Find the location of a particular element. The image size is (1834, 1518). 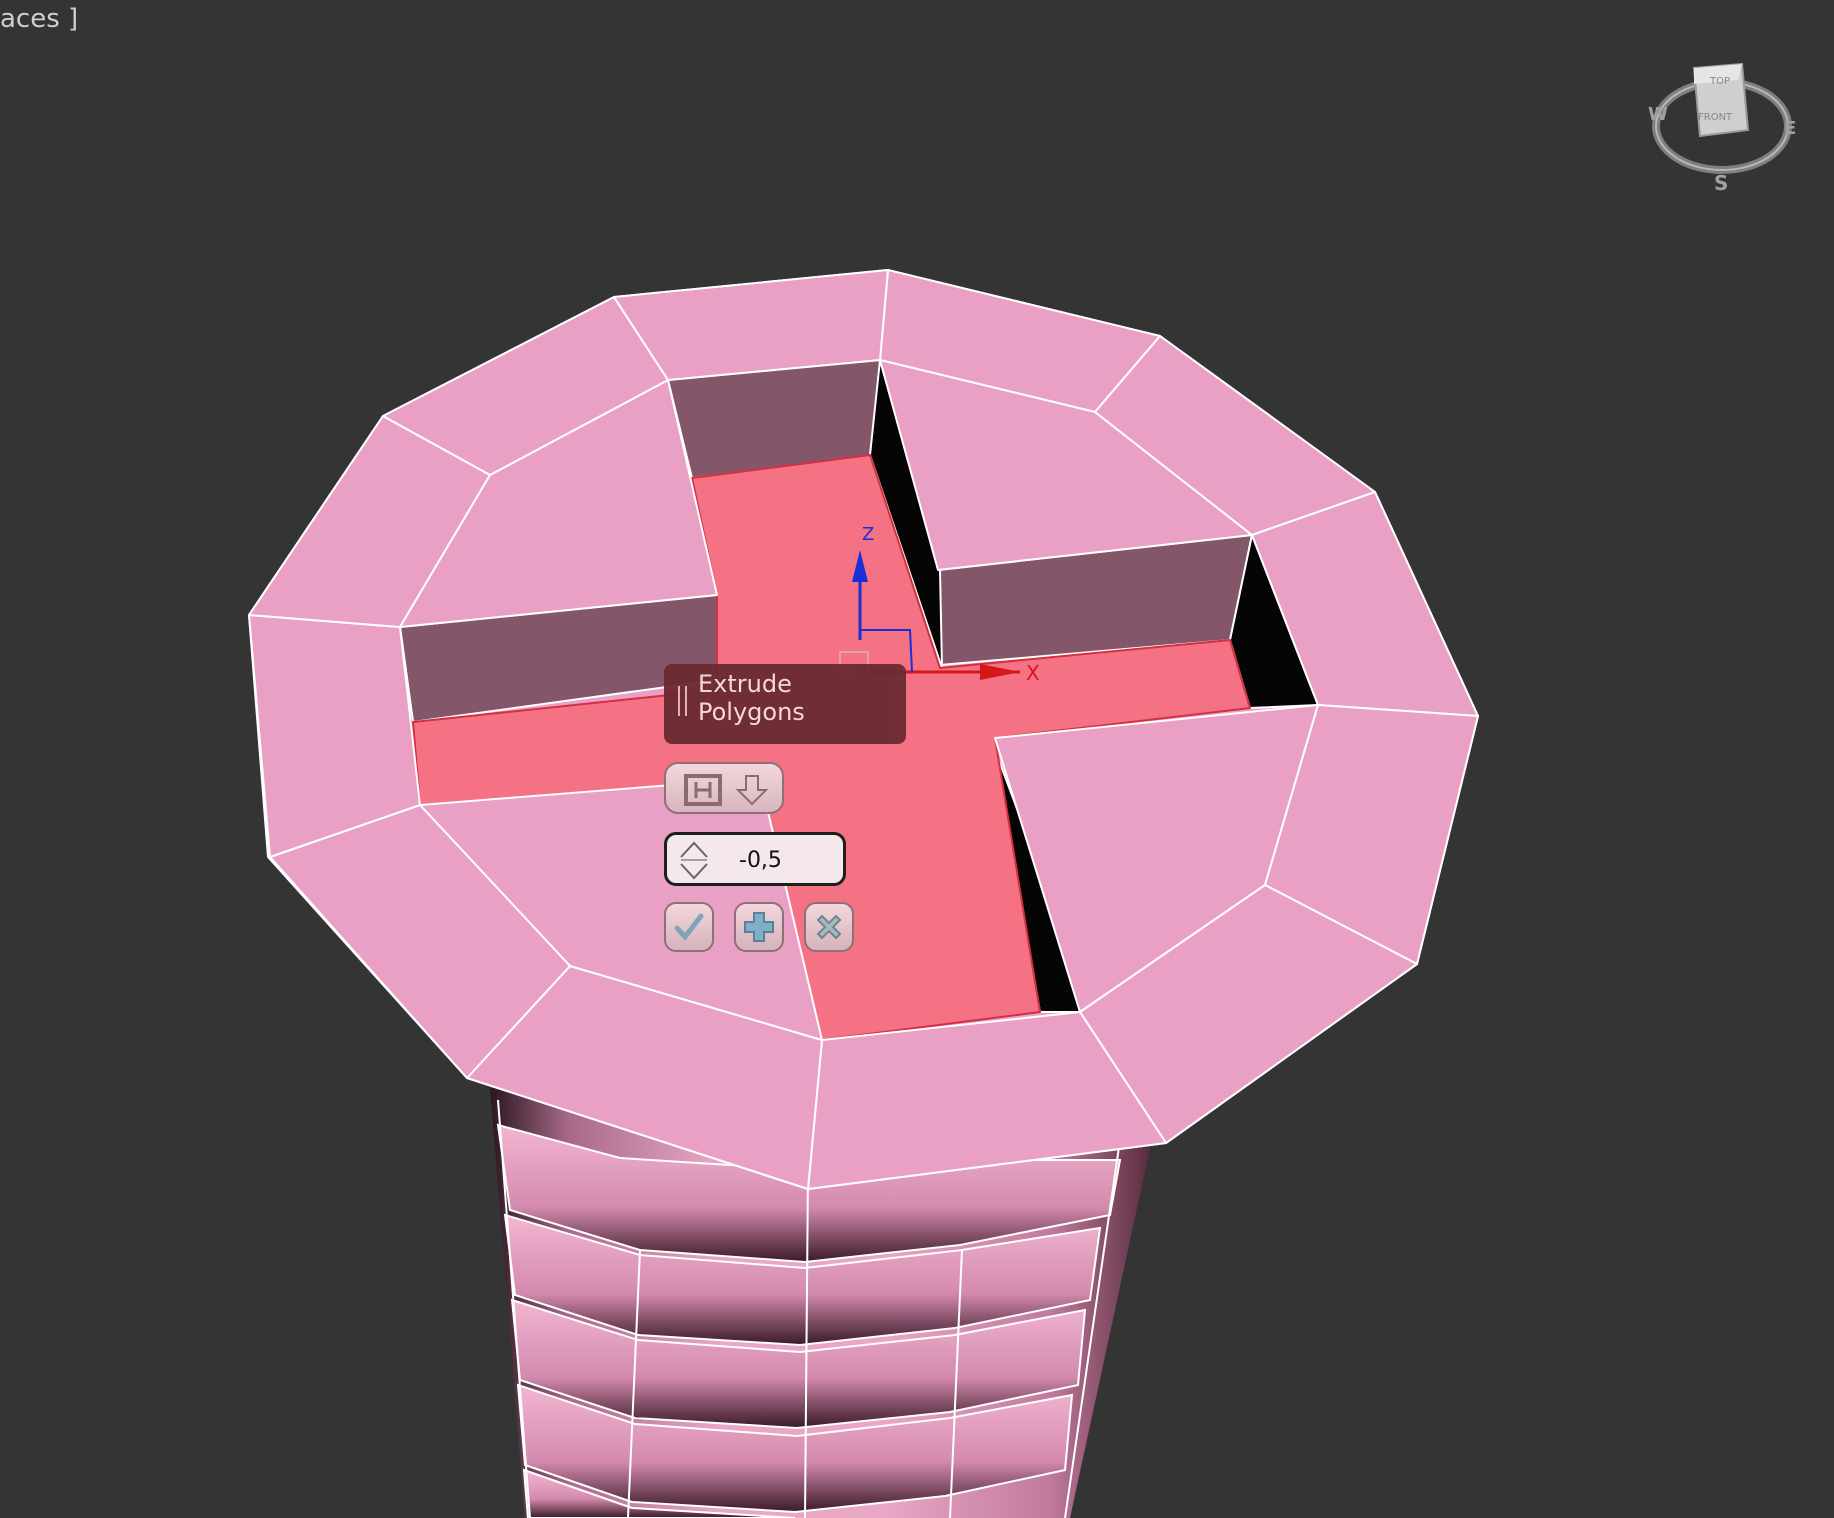

apply-button is located at coordinates (759, 927).